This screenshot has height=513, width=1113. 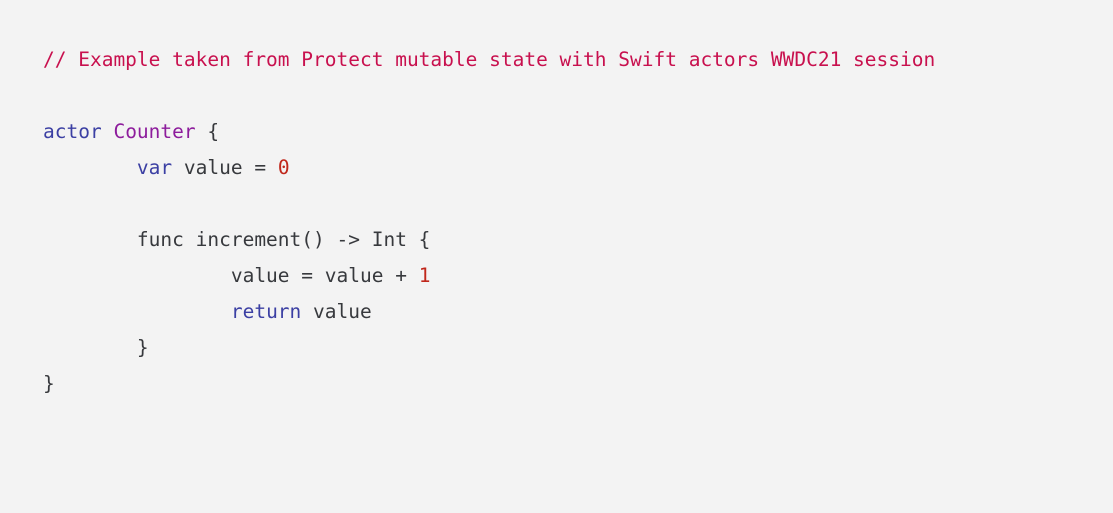 What do you see at coordinates (424, 275) in the screenshot?
I see `code-token-number: 1` at bounding box center [424, 275].